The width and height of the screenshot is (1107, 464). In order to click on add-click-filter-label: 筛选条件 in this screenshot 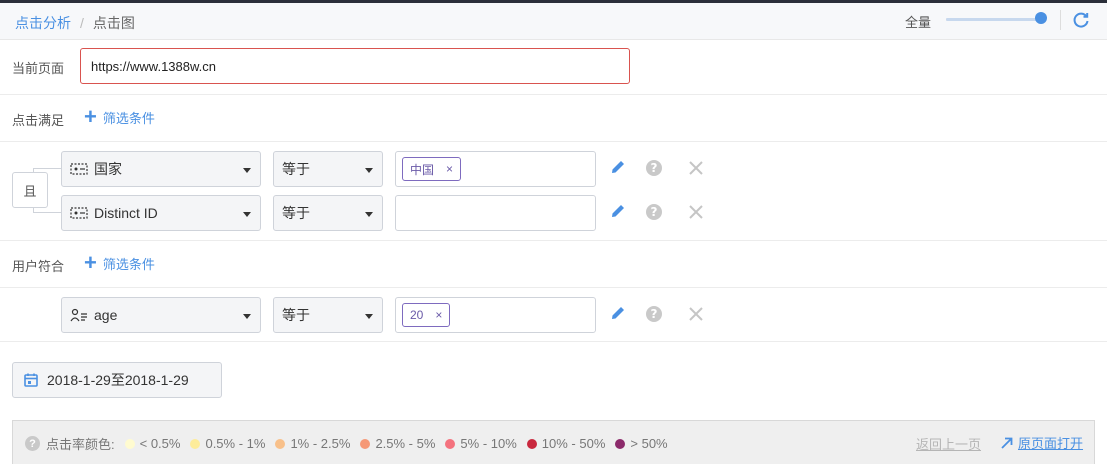, I will do `click(128, 118)`.